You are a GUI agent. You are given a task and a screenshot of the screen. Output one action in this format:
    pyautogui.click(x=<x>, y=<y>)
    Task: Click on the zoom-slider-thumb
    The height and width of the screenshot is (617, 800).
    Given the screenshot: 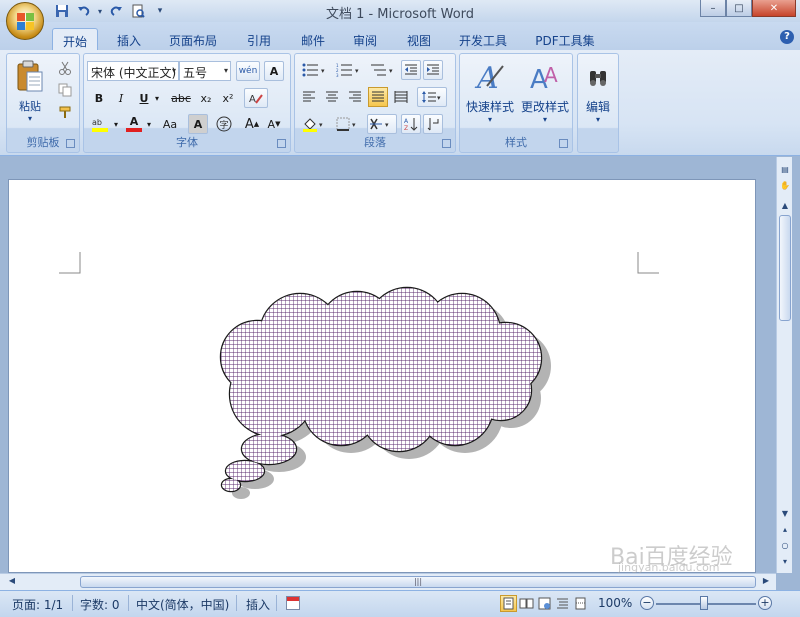 What is the action you would take?
    pyautogui.click(x=704, y=603)
    